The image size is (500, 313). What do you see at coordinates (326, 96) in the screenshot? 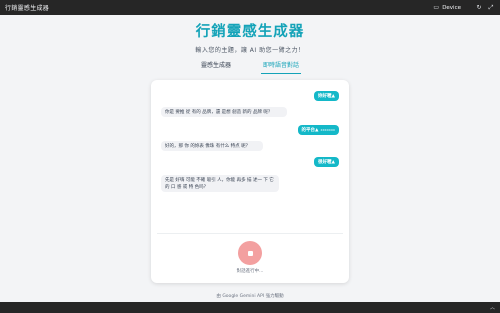
I see `user-message: 妳好喔▲` at bounding box center [326, 96].